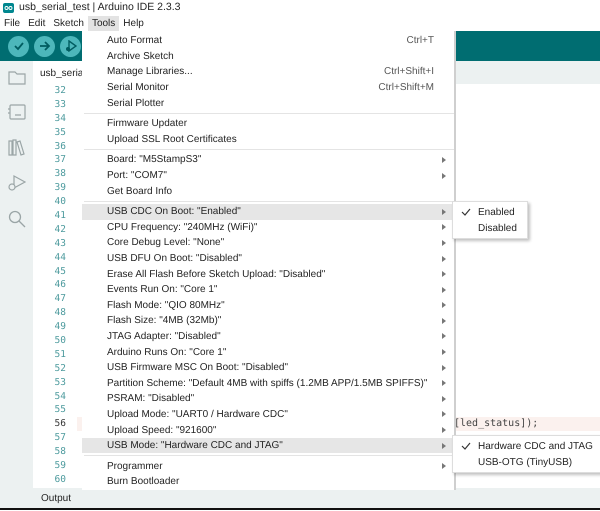 The height and width of the screenshot is (511, 600). I want to click on submenu-item: USB Firmware MSC On Boot: "Disabled", so click(268, 368).